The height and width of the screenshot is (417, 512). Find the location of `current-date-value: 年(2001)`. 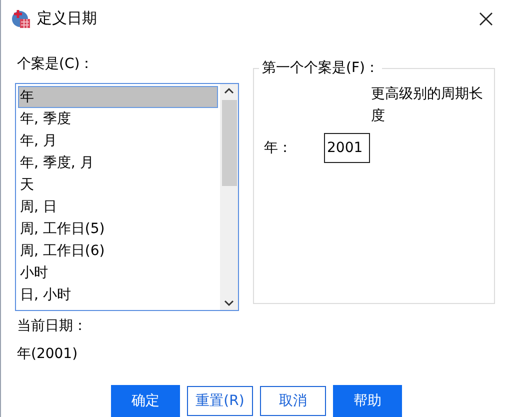

current-date-value: 年(2001) is located at coordinates (47, 354).